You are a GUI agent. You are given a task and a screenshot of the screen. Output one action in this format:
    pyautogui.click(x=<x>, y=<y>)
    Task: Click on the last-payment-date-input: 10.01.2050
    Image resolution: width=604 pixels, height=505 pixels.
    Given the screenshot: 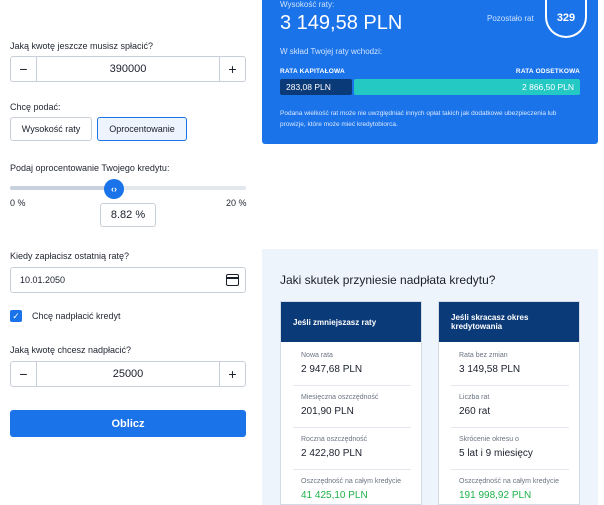 What is the action you would take?
    pyautogui.click(x=128, y=280)
    